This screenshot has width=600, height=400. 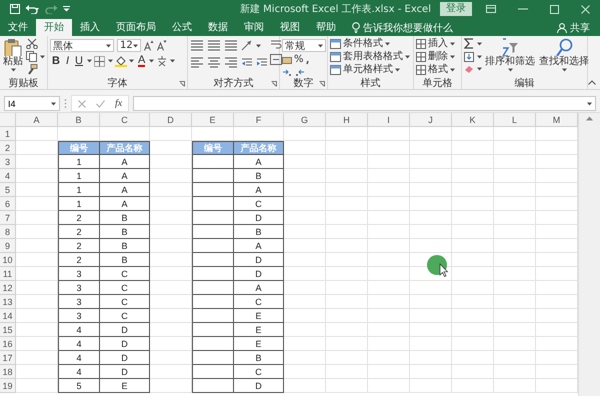 What do you see at coordinates (31, 56) in the screenshot?
I see `copy-icon` at bounding box center [31, 56].